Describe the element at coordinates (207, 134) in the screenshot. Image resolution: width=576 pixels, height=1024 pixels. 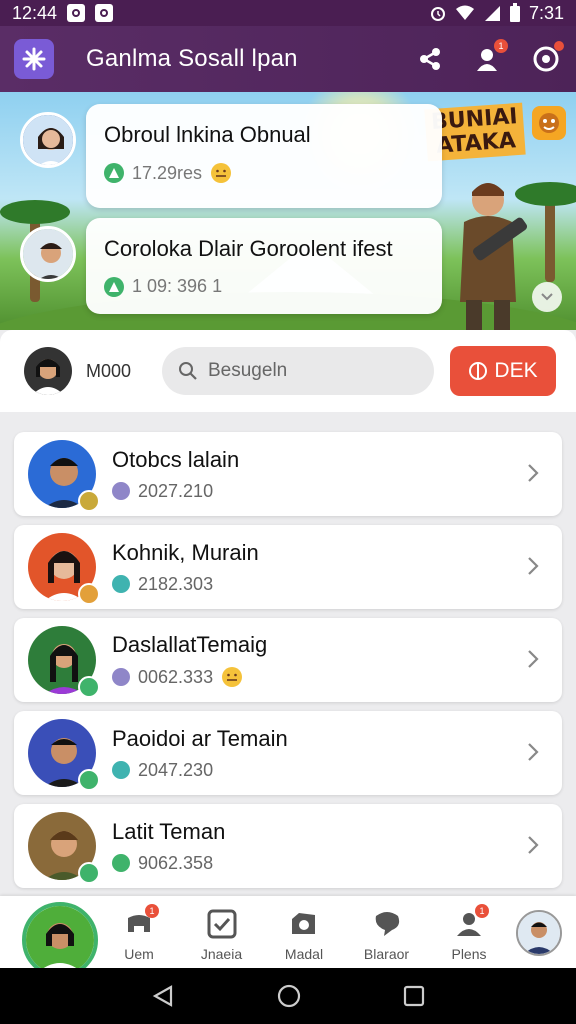
I see `post-title: Obroul lnkina Obnual` at that location.